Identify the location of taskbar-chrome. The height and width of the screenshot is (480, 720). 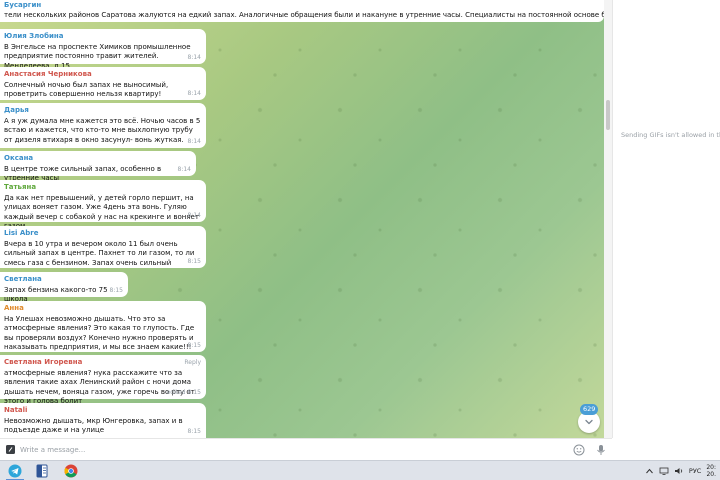
(71, 470).